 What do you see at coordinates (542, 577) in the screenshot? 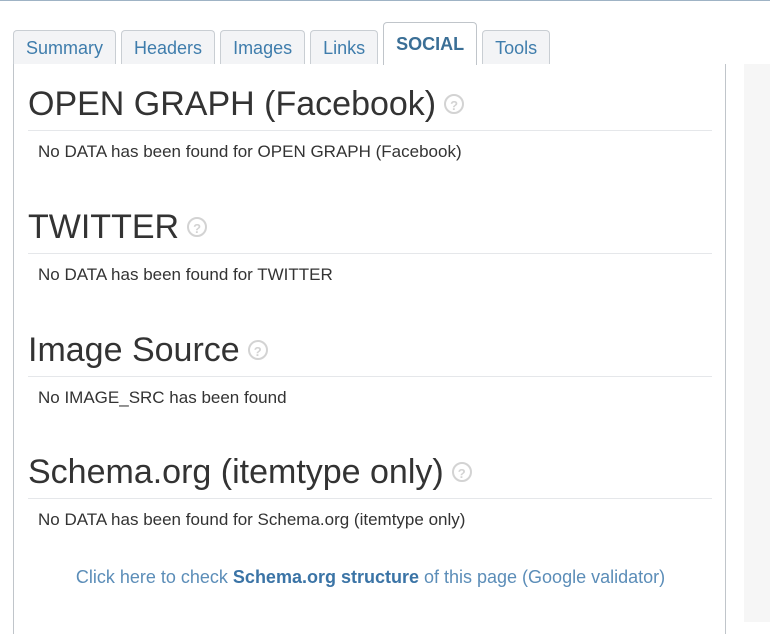
I see `link-suffix: of this page (Google validator)` at bounding box center [542, 577].